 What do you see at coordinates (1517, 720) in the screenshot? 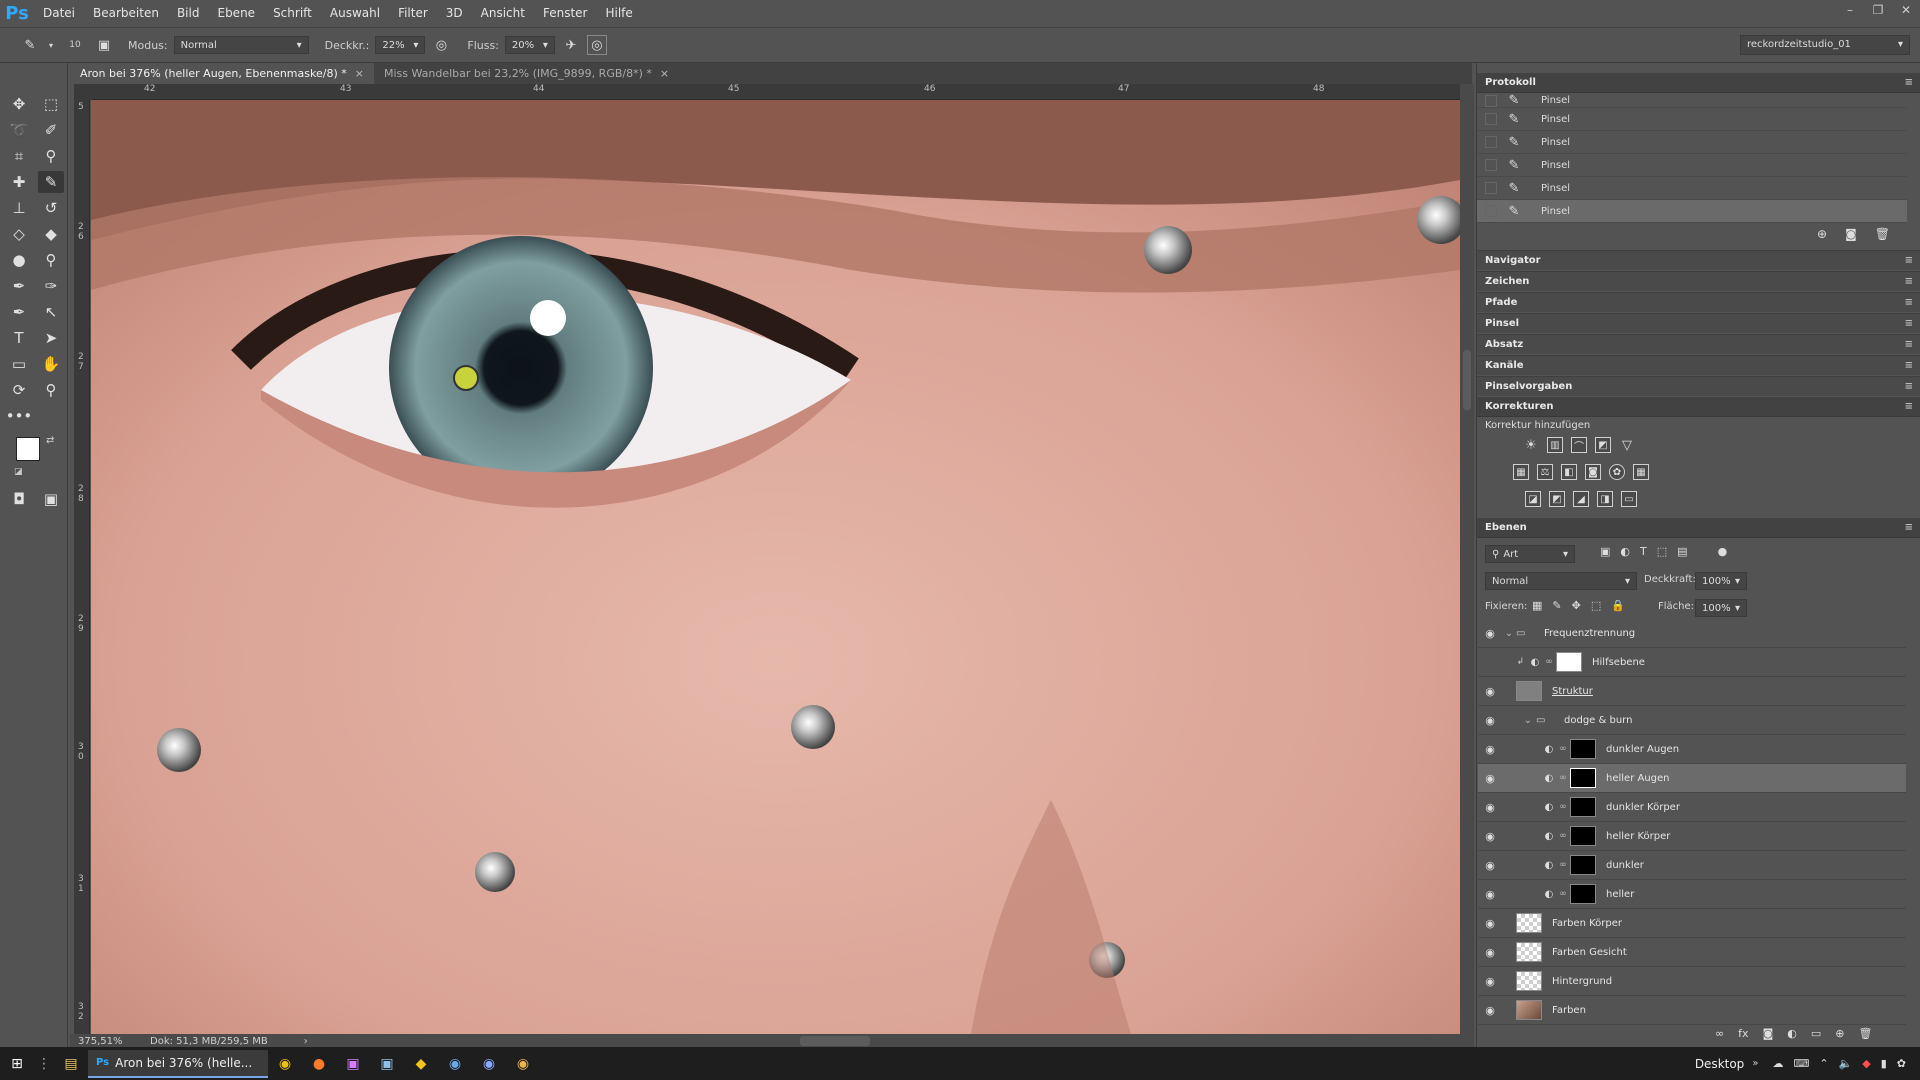
I see `chevron-down-icon: ⌄` at bounding box center [1517, 720].